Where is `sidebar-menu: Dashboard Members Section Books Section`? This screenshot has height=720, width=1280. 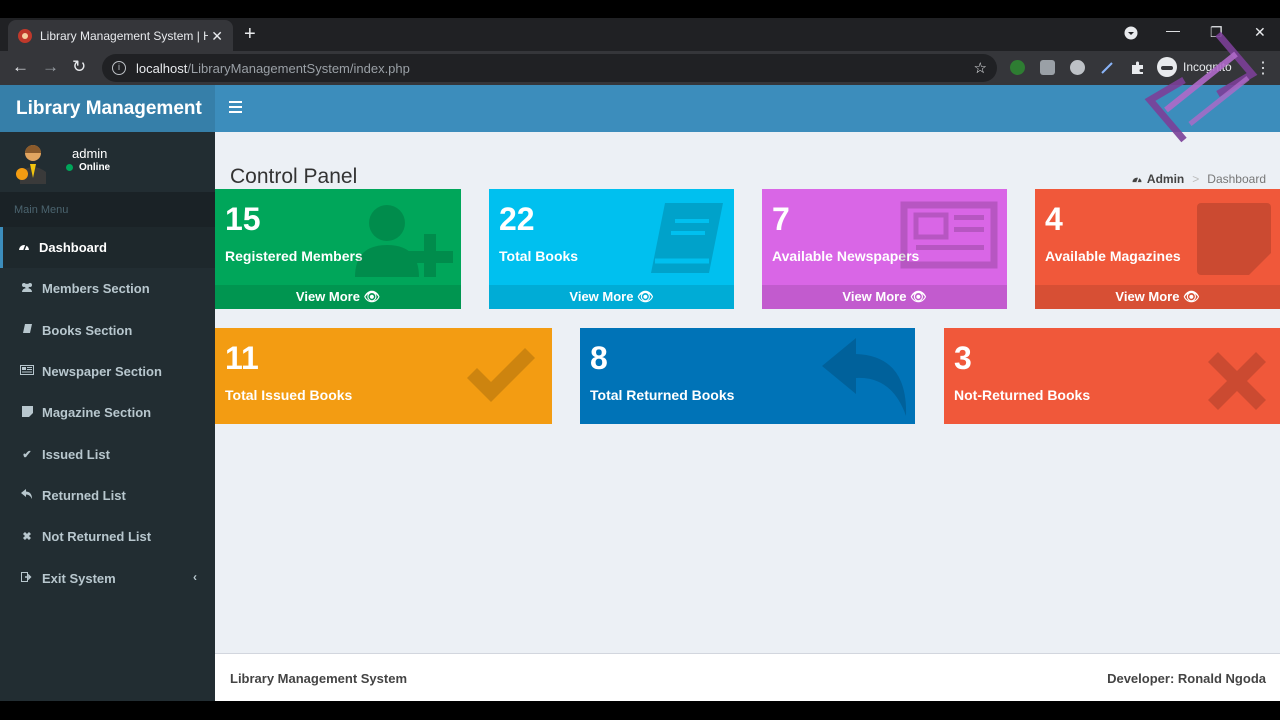
sidebar-menu: Dashboard Members Section Books Section is located at coordinates (107, 413).